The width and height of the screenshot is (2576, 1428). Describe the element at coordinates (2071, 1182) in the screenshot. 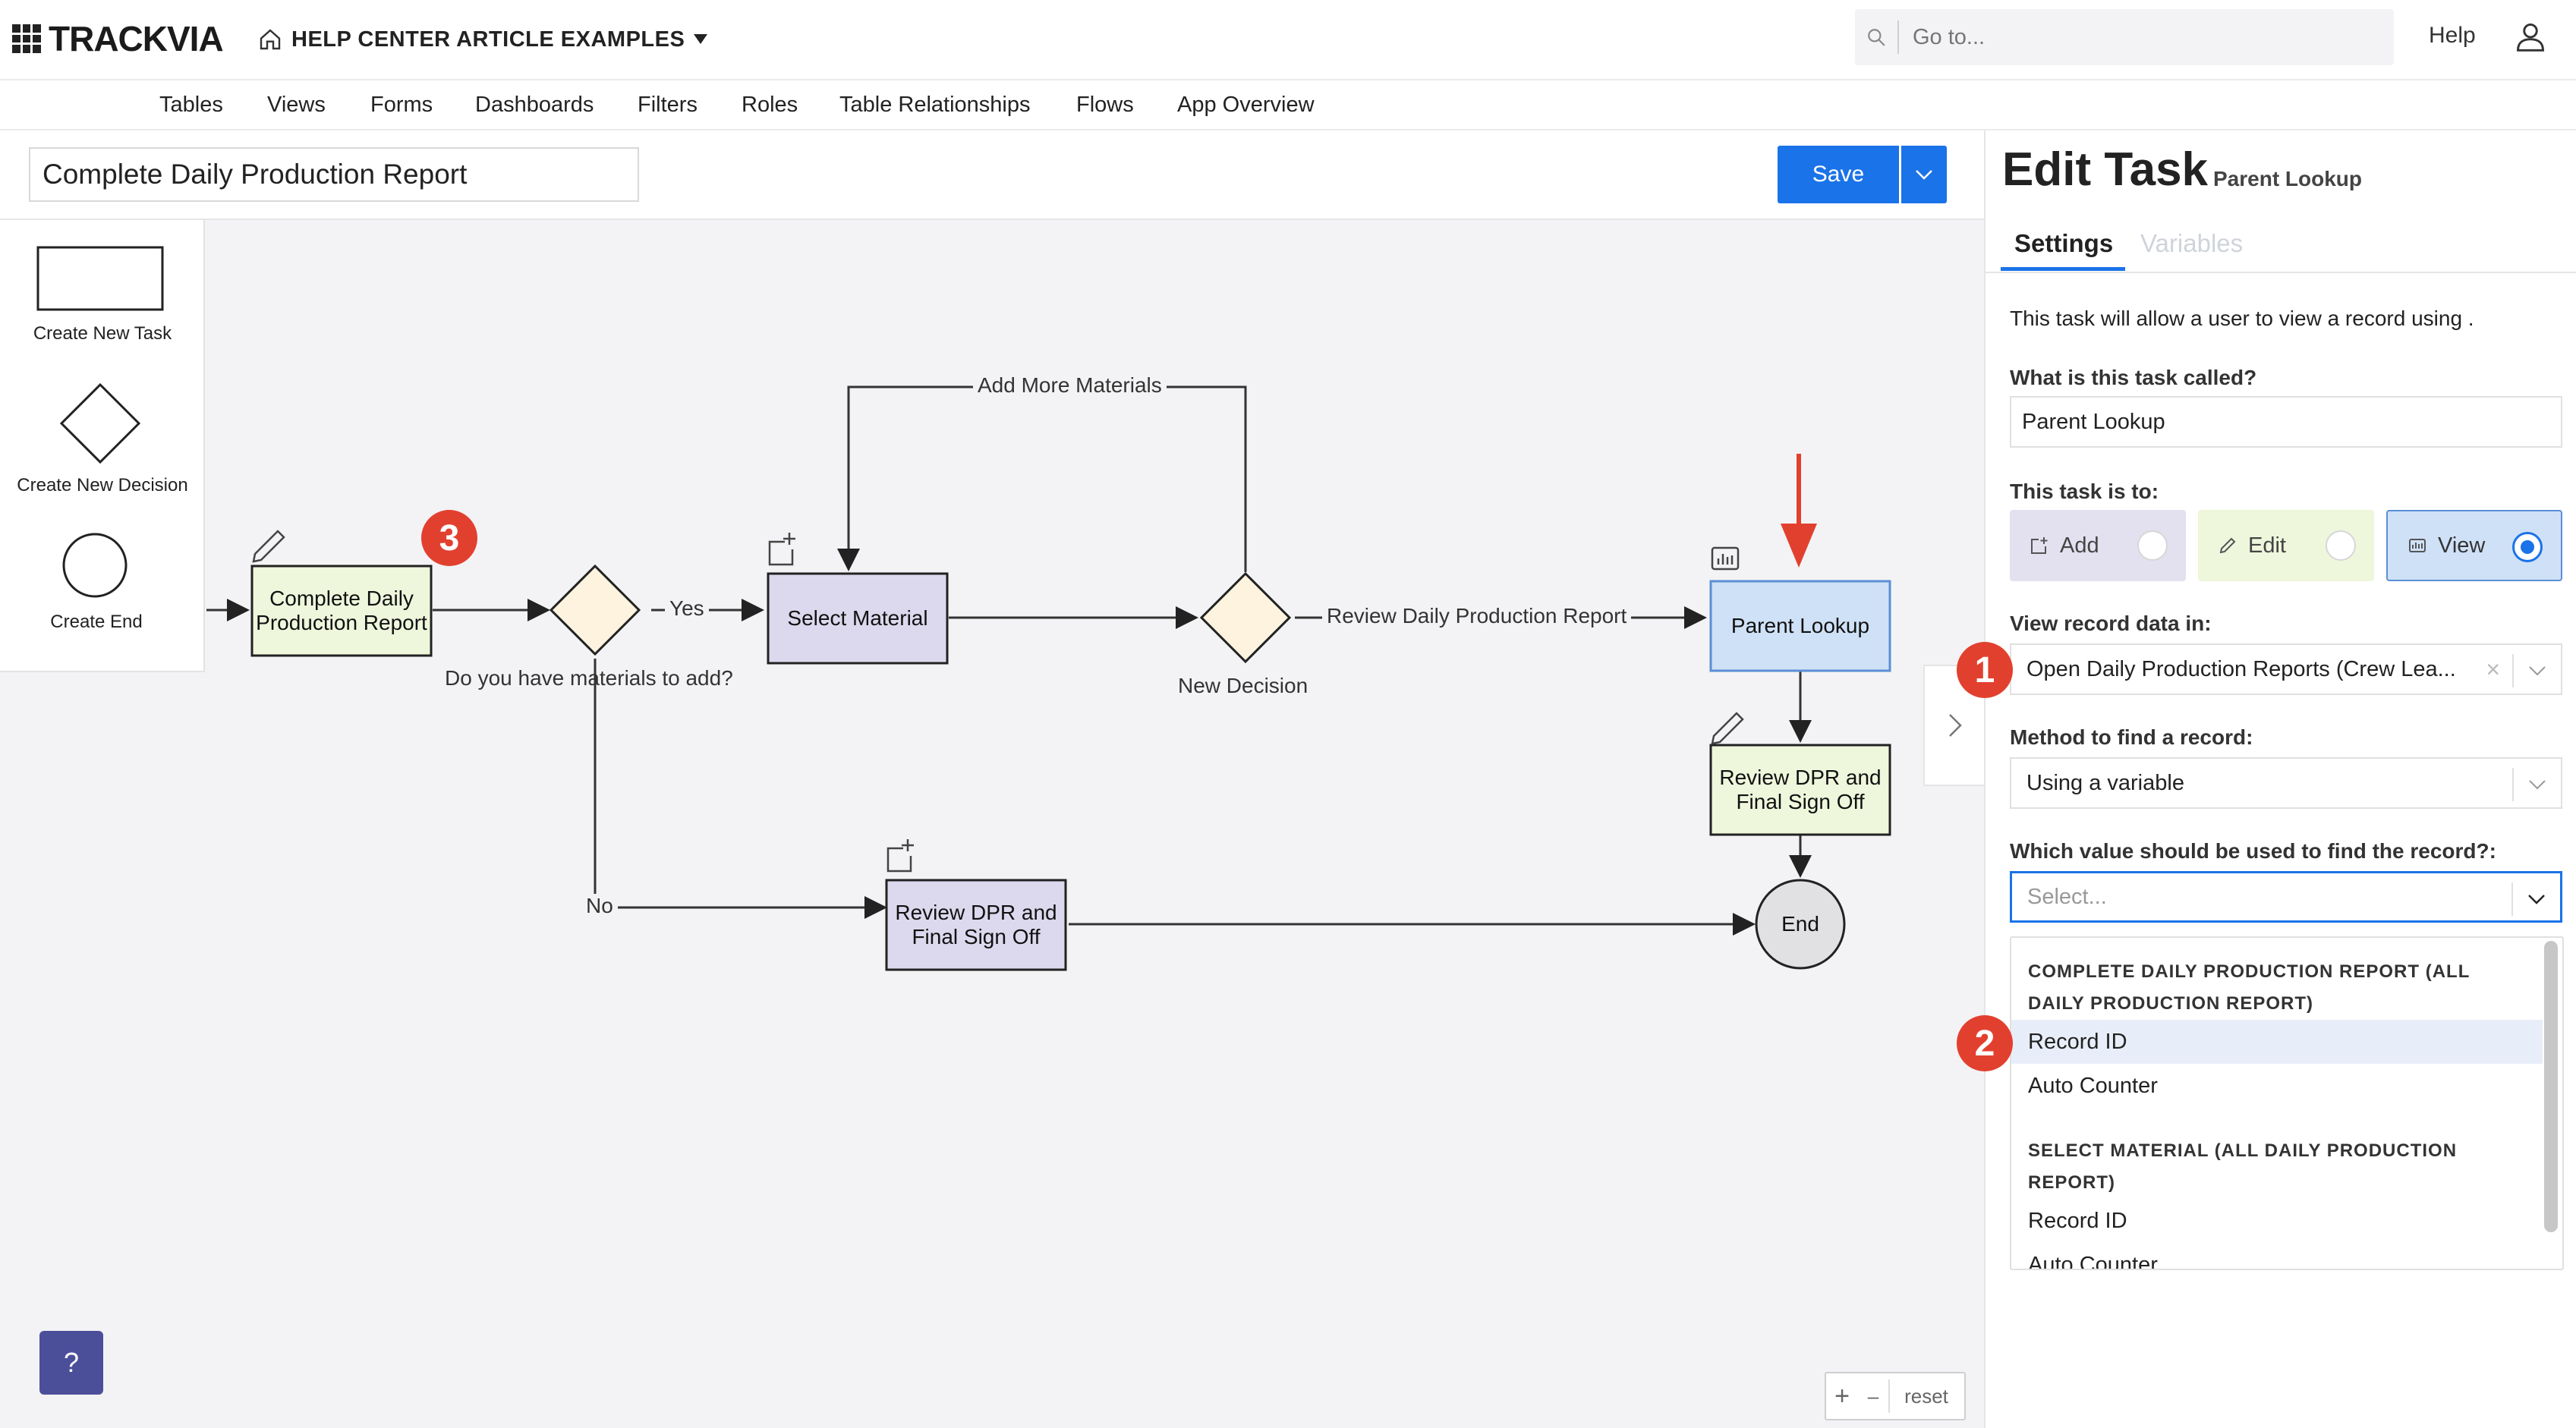

I see `dropdown-group-title-line: REPORT)` at that location.